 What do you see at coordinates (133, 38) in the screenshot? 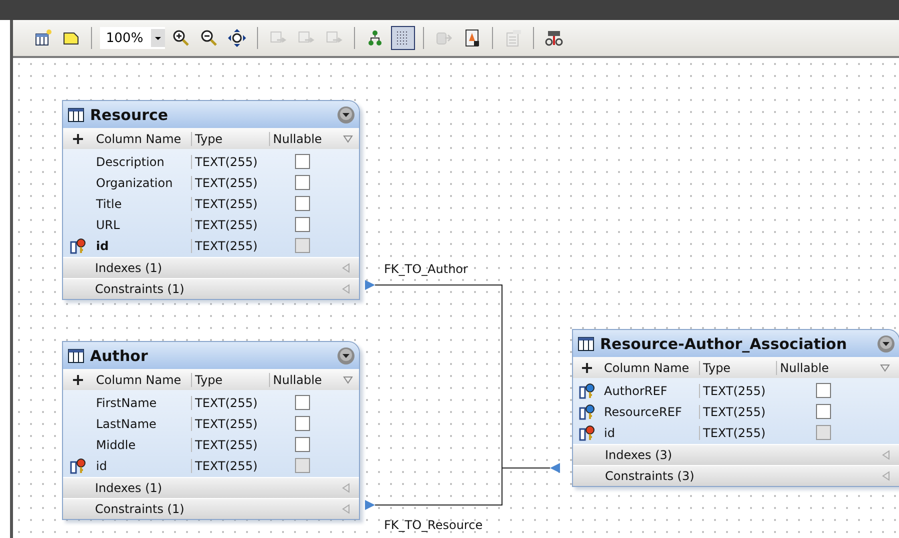
I see `zoom-dropdown: 100%` at bounding box center [133, 38].